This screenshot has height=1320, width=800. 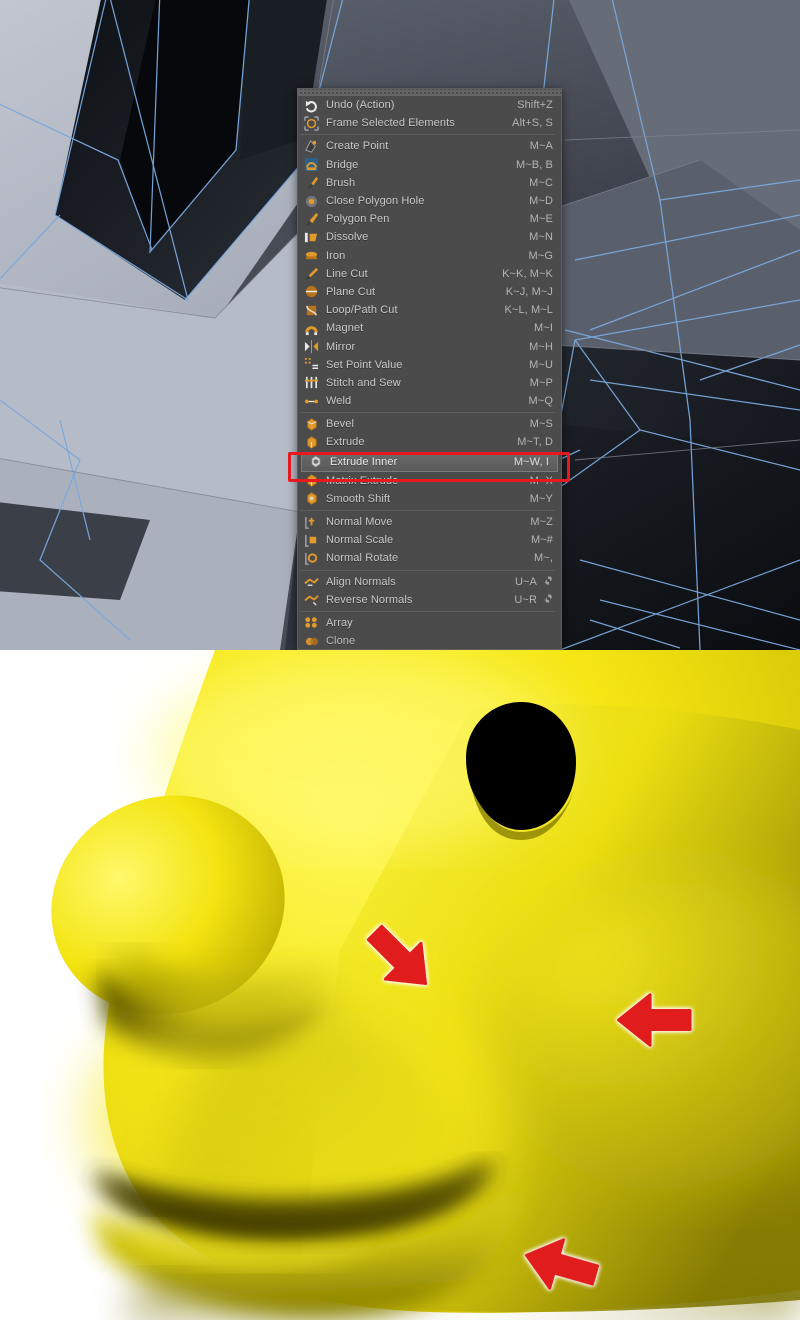 I want to click on menu-item-brush: Brush M~C, so click(x=429, y=183).